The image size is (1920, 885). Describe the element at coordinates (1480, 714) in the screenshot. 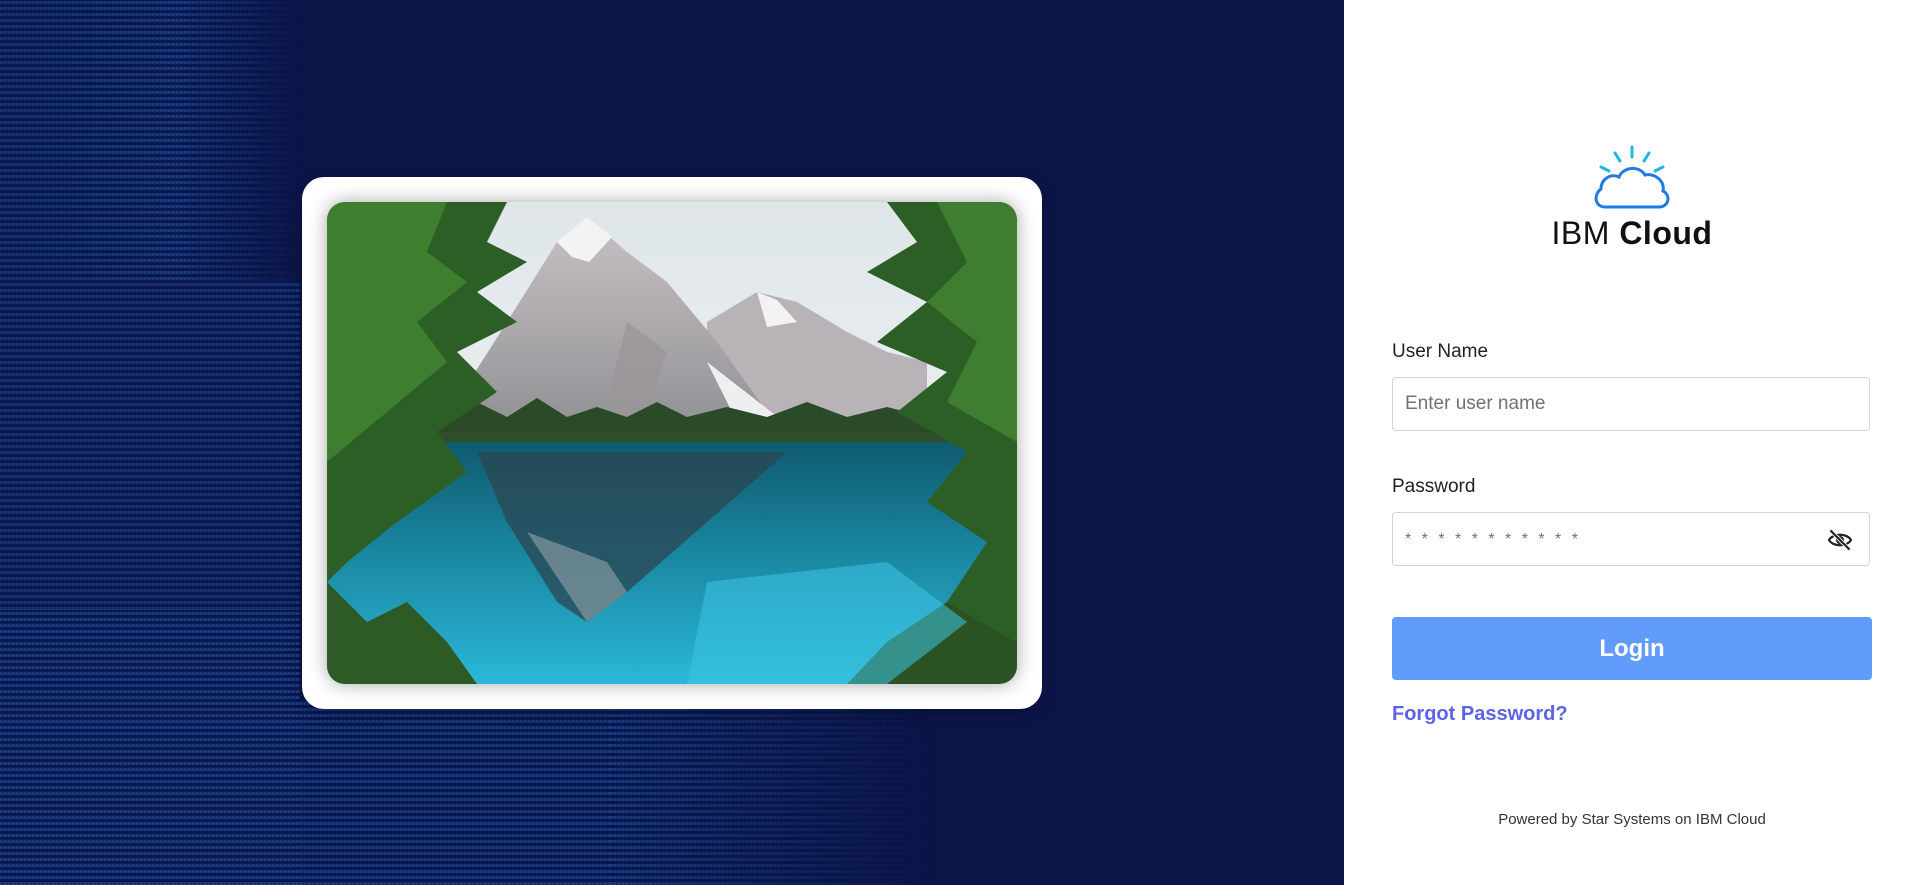

I see `forgot-password-link: Forgot Password?` at that location.